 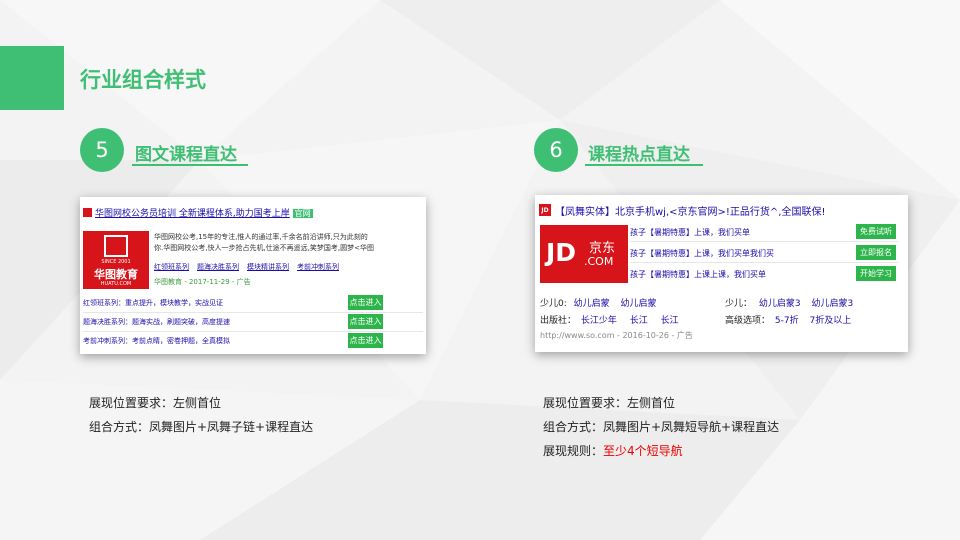 What do you see at coordinates (584, 254) in the screenshot?
I see `jd-logo-image: JD 京东 .COM` at bounding box center [584, 254].